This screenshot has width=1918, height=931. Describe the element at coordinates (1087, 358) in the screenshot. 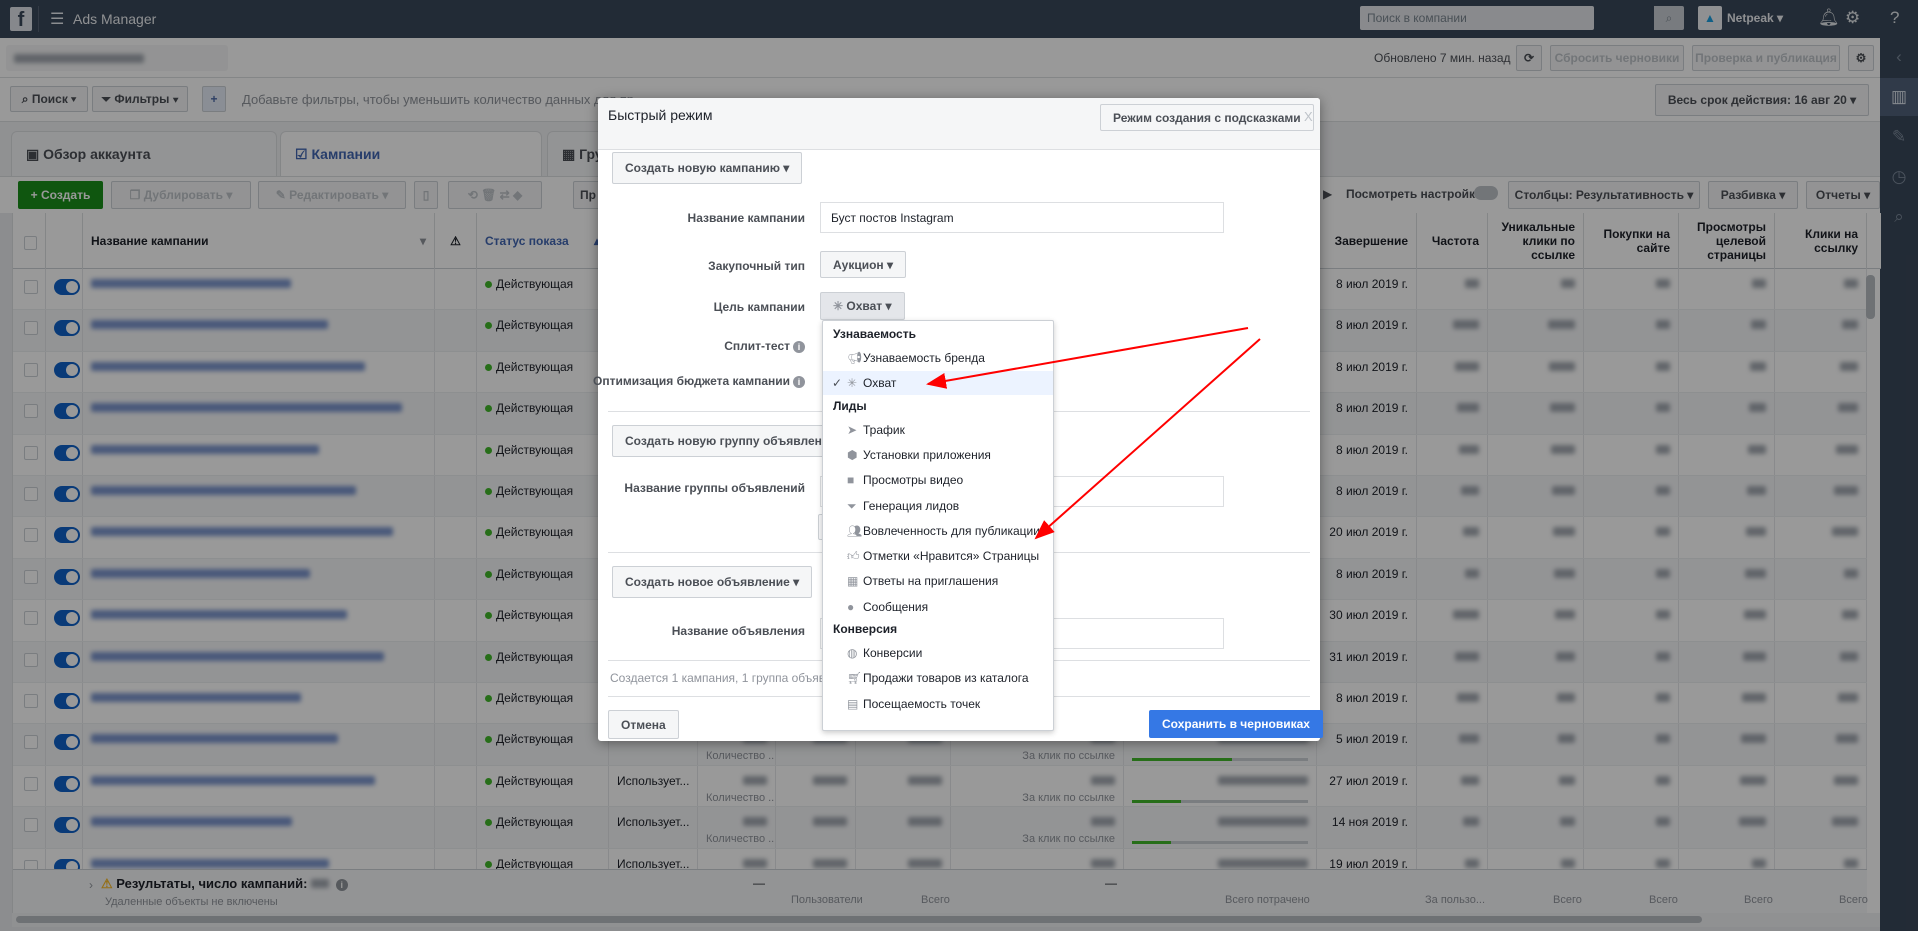

I see `arrow-to-reach` at that location.